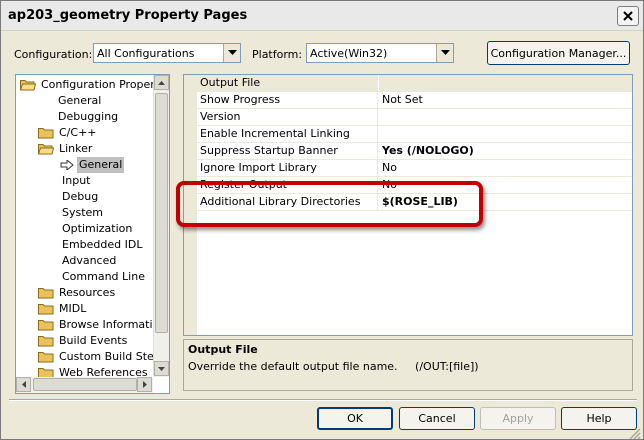 The height and width of the screenshot is (440, 644). I want to click on tree-item-label: Resources, so click(87, 292).